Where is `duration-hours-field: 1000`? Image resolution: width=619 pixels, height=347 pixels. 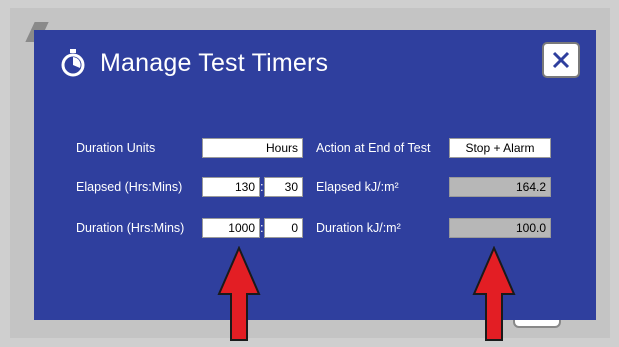
duration-hours-field: 1000 is located at coordinates (231, 228).